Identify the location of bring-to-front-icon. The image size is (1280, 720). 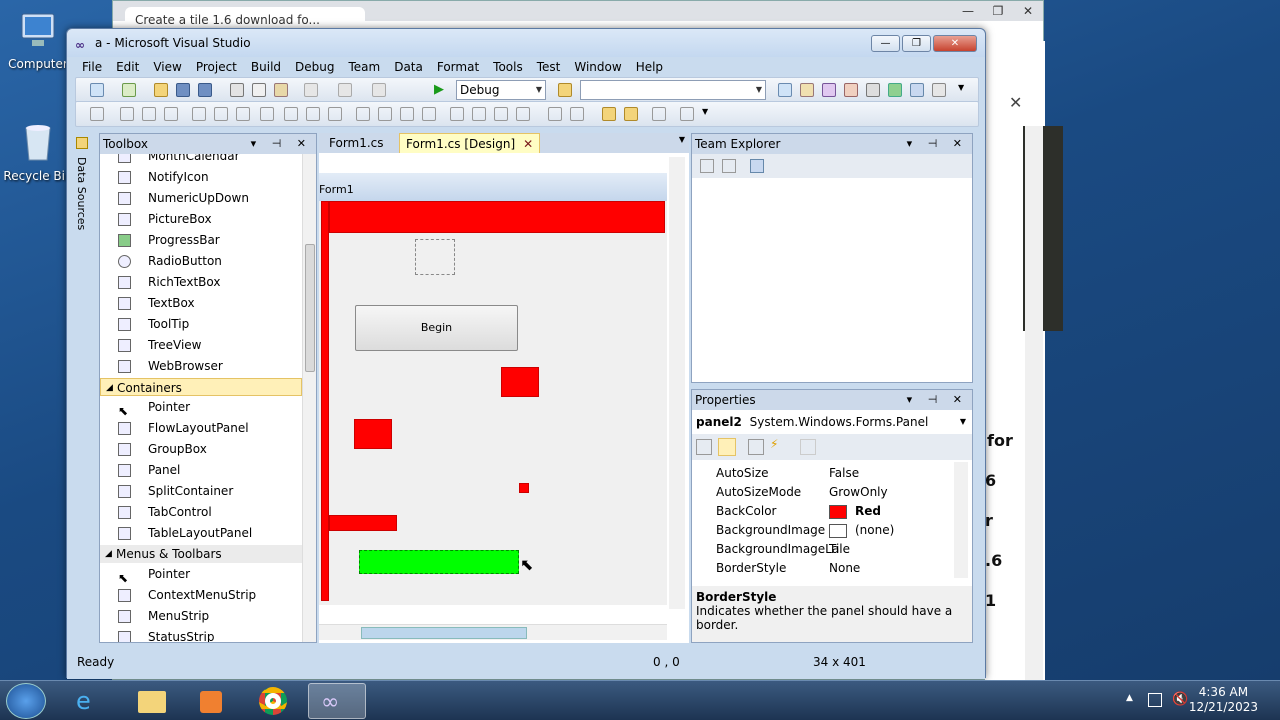
(609, 114).